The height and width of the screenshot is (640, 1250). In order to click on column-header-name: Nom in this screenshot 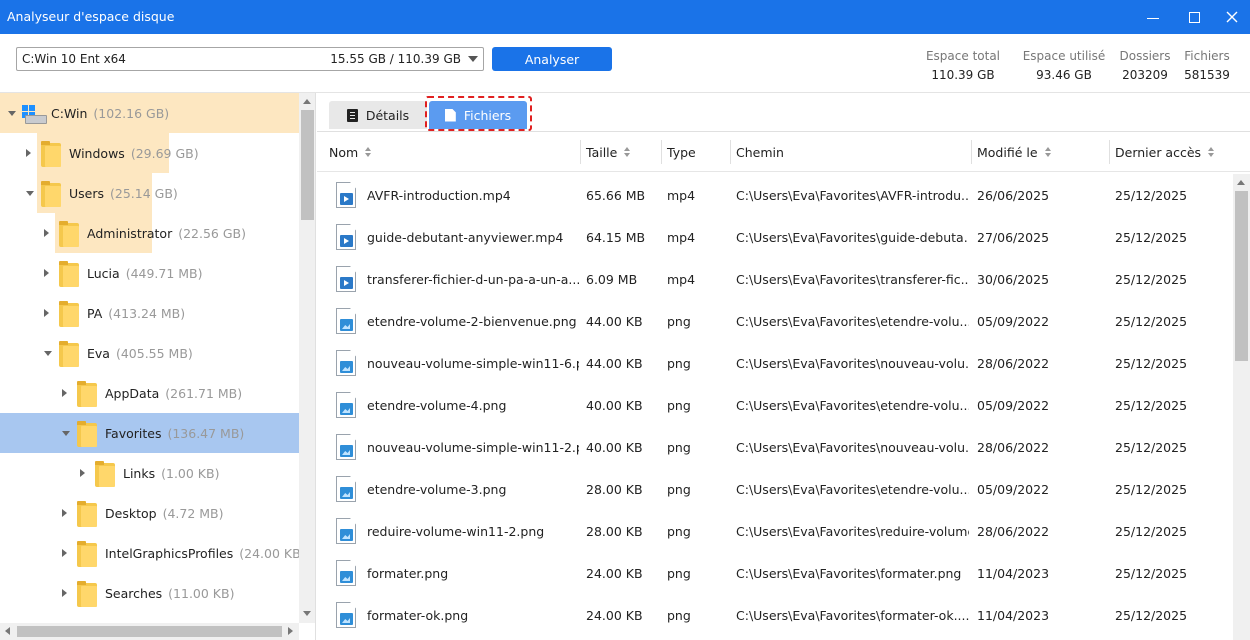, I will do `click(350, 152)`.